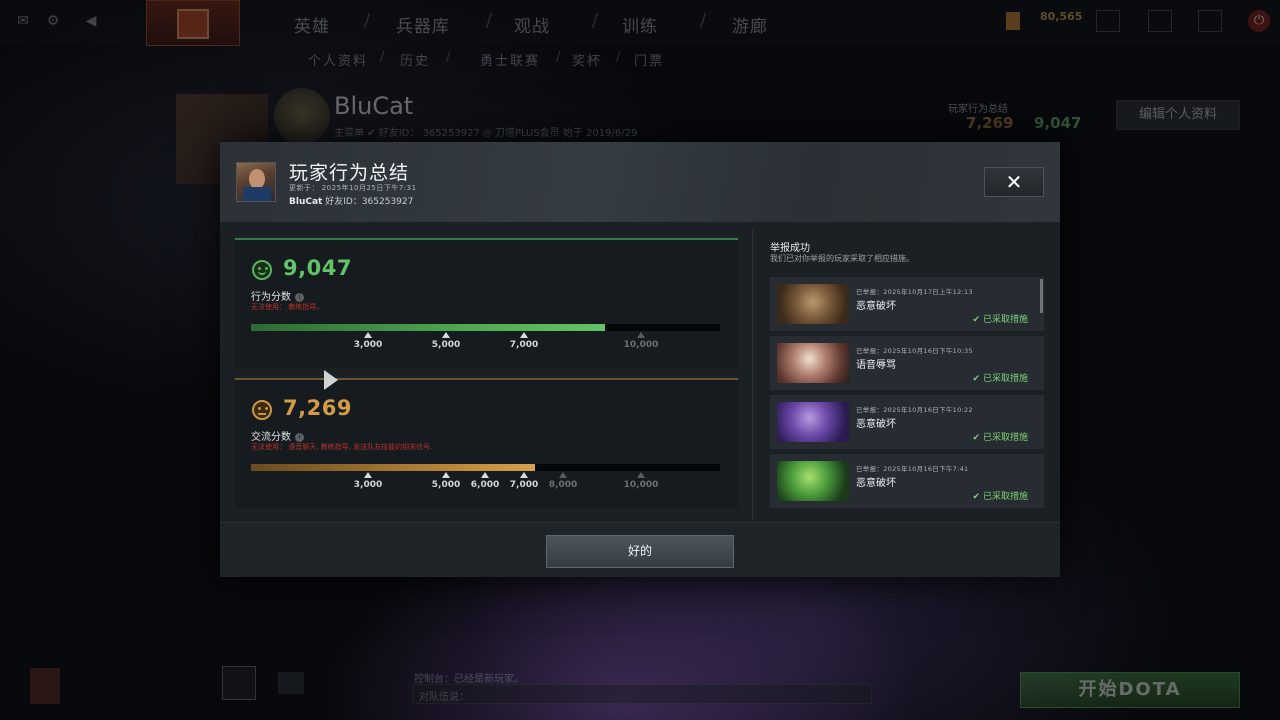  What do you see at coordinates (914, 292) in the screenshot?
I see `report-date: 已举报：2025年10月17日上午12:13` at bounding box center [914, 292].